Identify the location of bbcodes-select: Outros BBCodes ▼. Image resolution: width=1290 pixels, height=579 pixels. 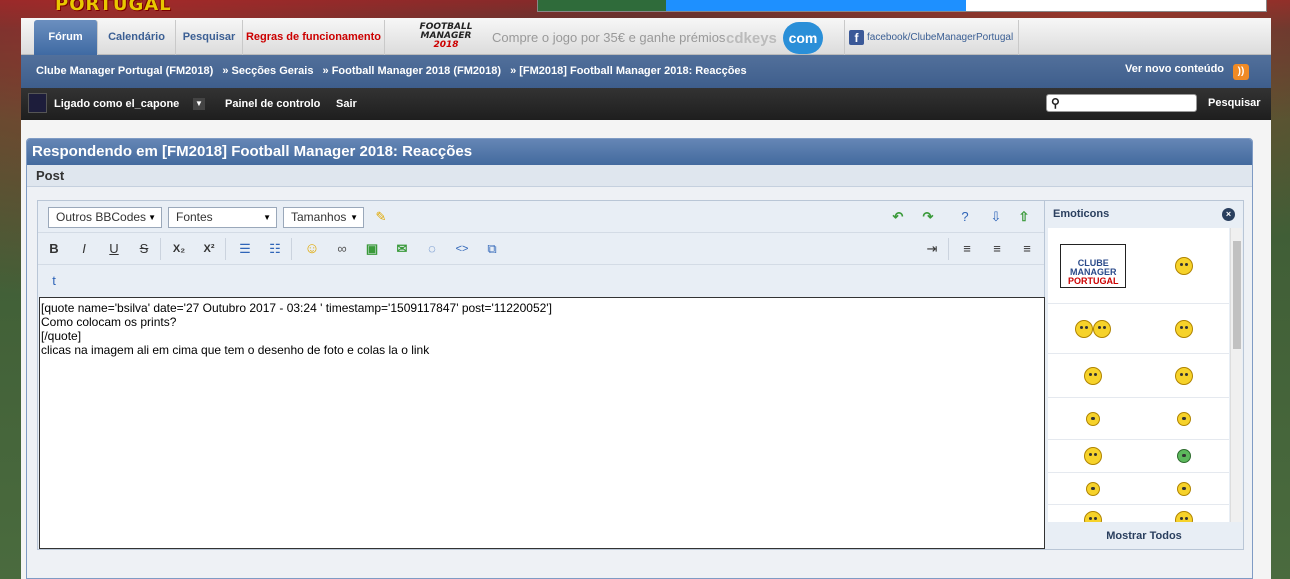
(105, 217).